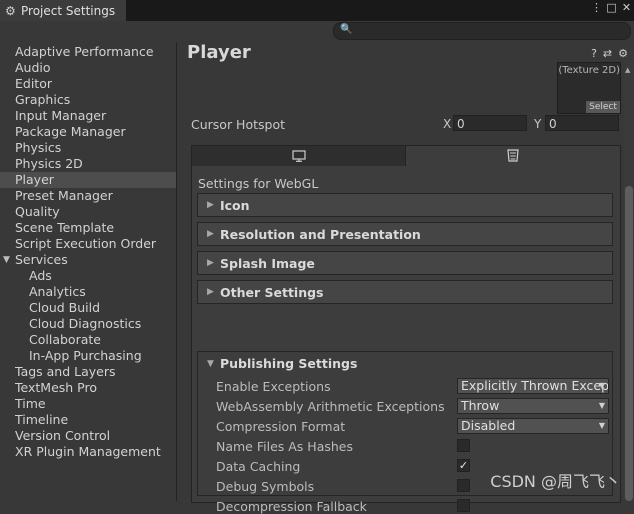 Image resolution: width=634 pixels, height=514 pixels. I want to click on sidebar-item: Analytics, so click(88, 292).